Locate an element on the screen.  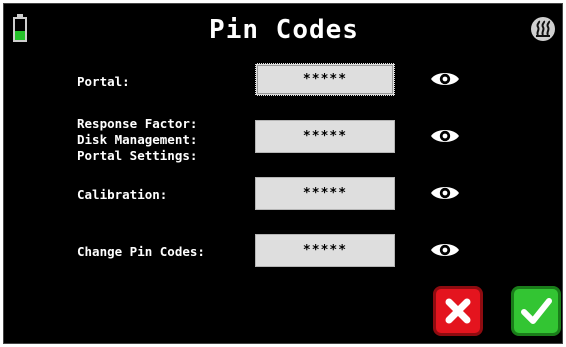
pin-field-portal: ***** is located at coordinates (325, 79).